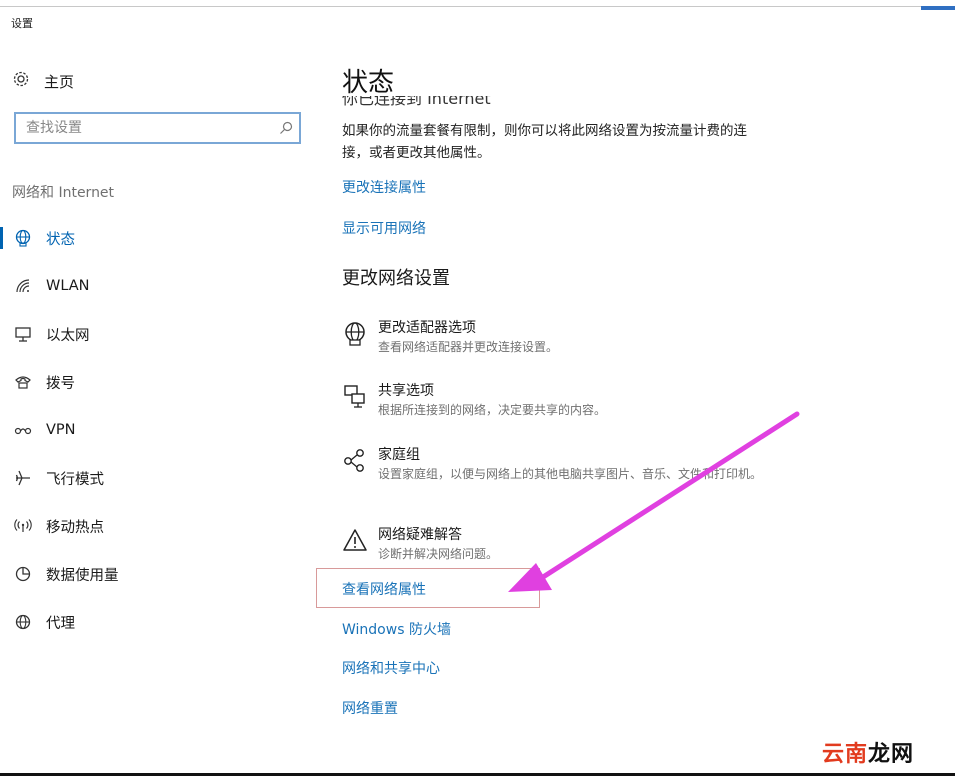 This screenshot has width=955, height=779. What do you see at coordinates (384, 589) in the screenshot?
I see `view-network-properties-link: 查看网络属性` at bounding box center [384, 589].